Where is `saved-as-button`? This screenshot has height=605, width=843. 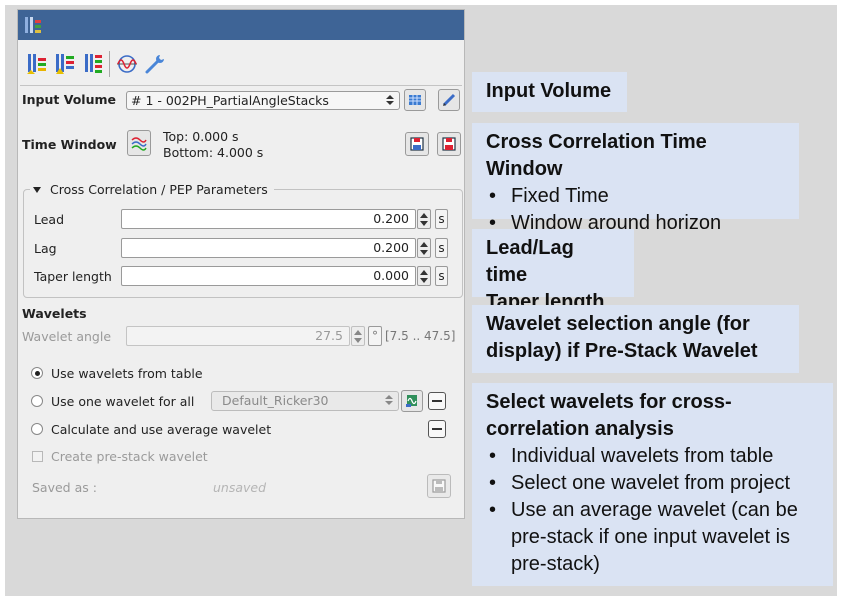 saved-as-button is located at coordinates (439, 486).